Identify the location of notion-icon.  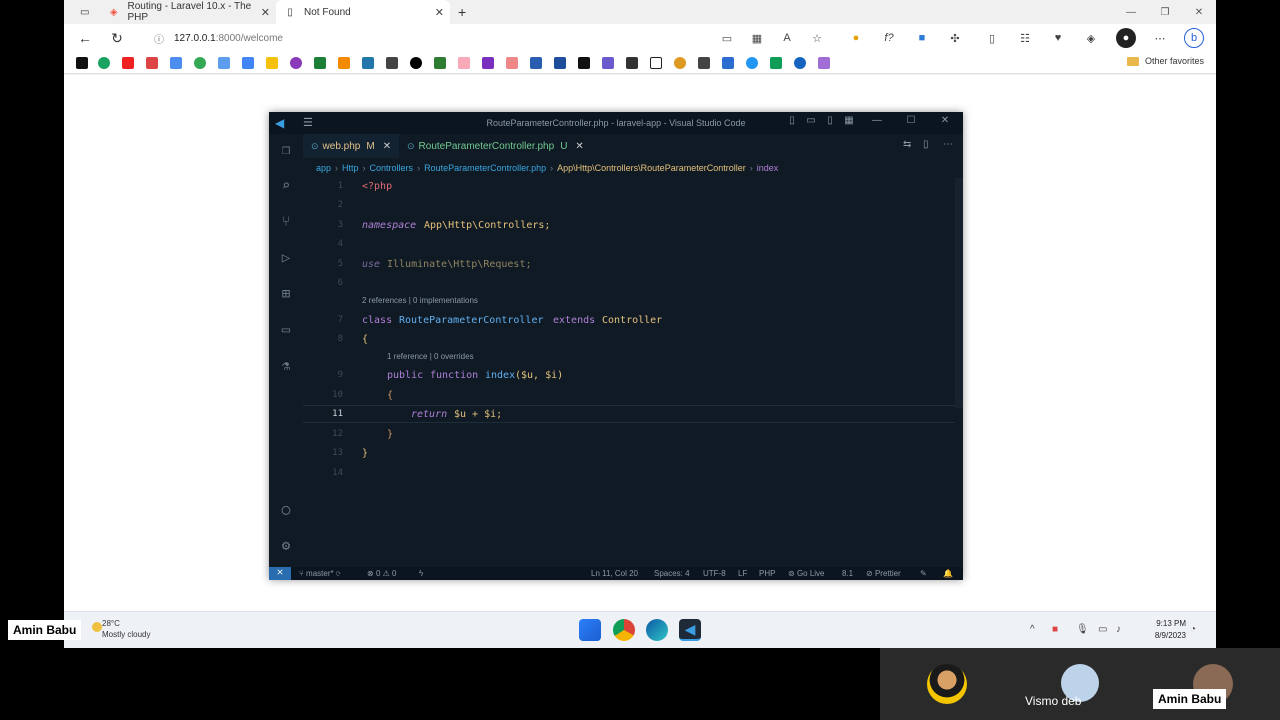
(416, 63).